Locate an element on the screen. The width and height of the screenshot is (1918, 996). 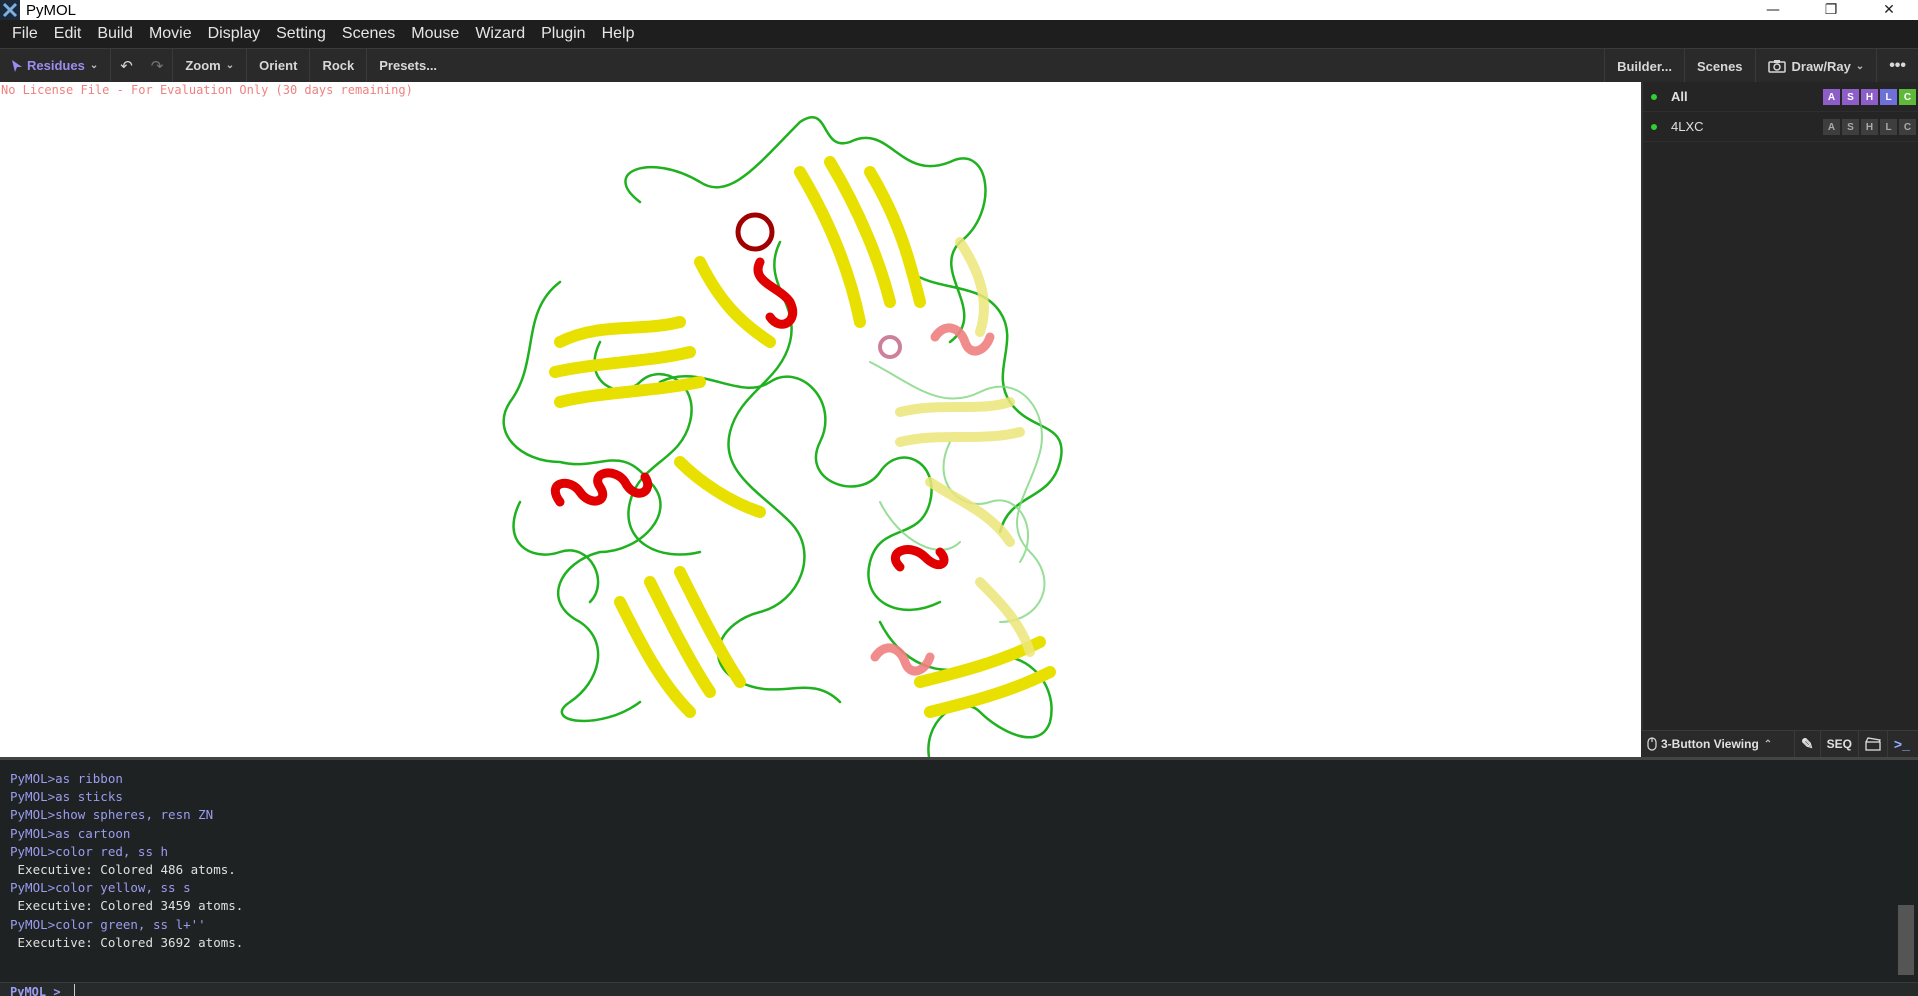
panel-footer: 3-Button Viewing ⌃ ✎ SEQ >_ is located at coordinates (1779, 744).